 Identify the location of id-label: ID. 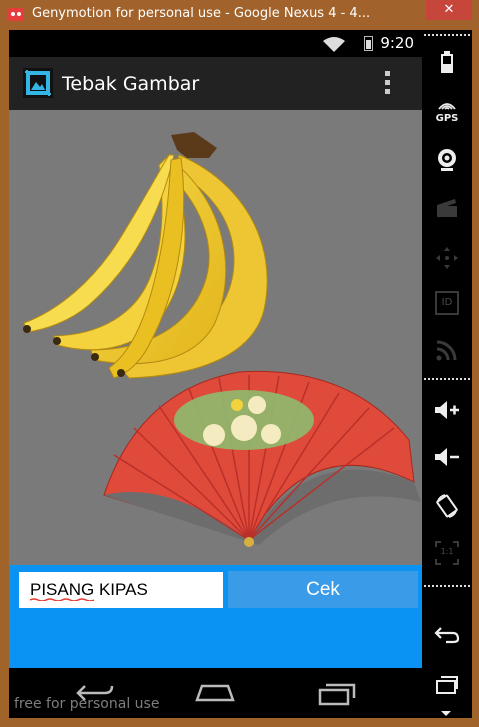
(447, 303).